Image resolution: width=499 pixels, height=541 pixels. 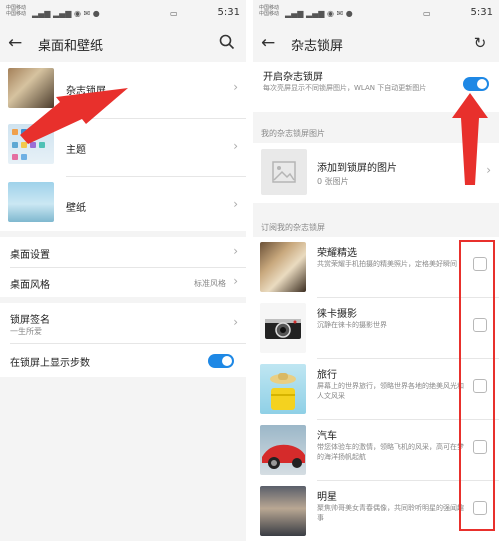 What do you see at coordinates (74, 116) in the screenshot?
I see `arrow-to-magazine-lockscreen` at bounding box center [74, 116].